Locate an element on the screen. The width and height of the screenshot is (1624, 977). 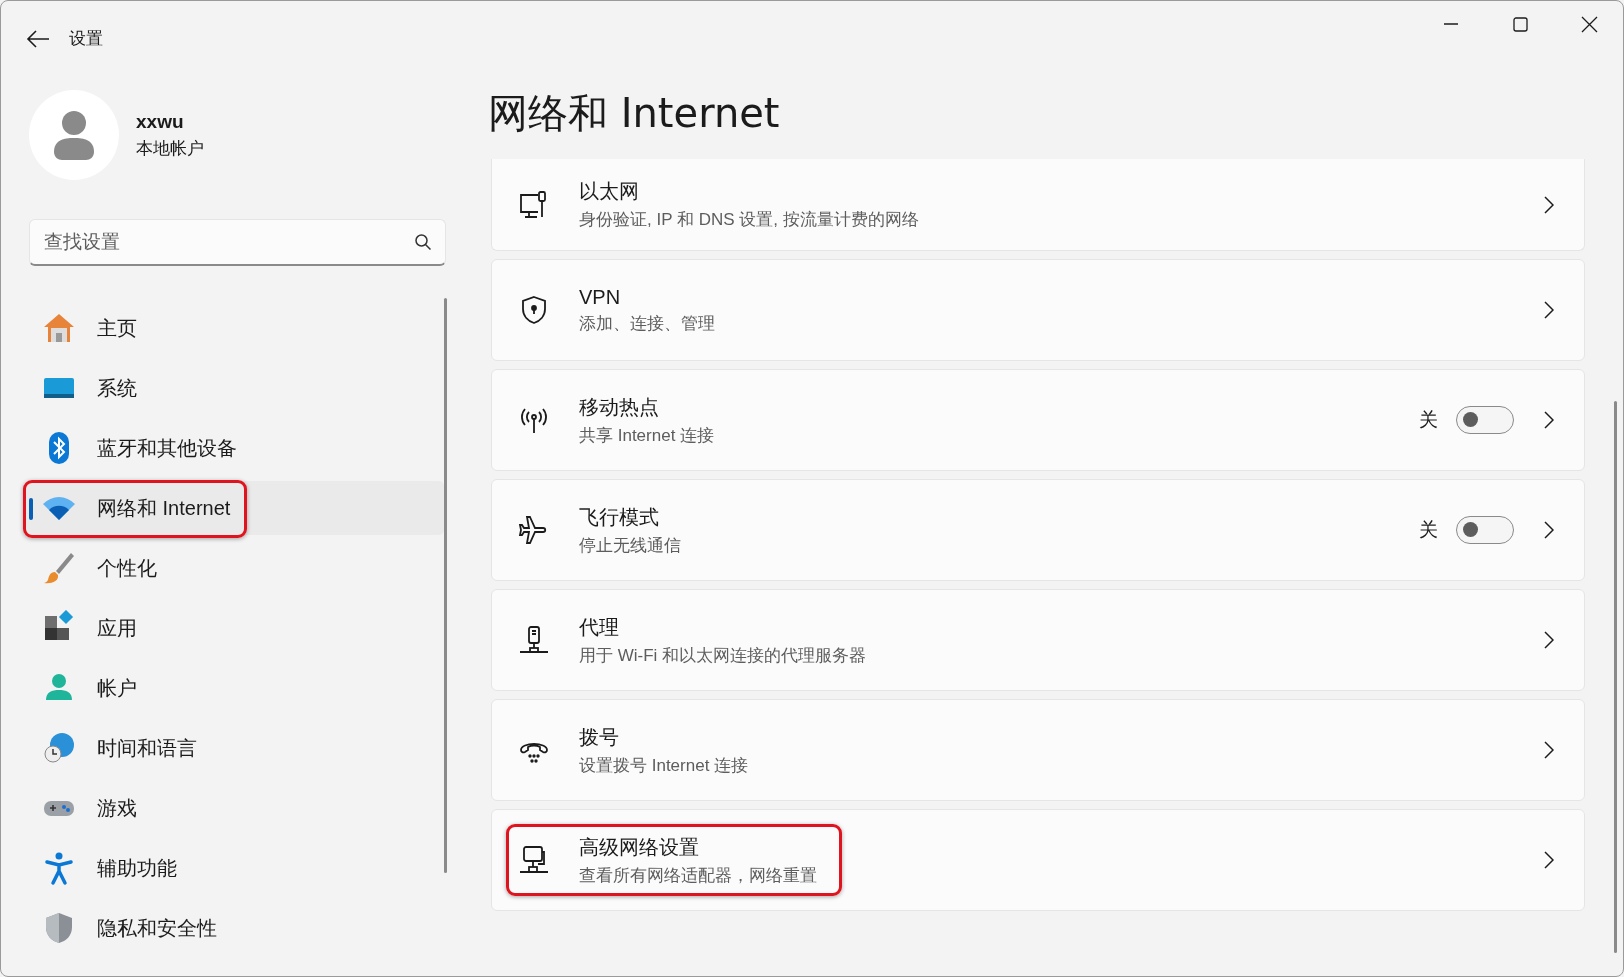
search-field: 查找设置 is located at coordinates (237, 242).